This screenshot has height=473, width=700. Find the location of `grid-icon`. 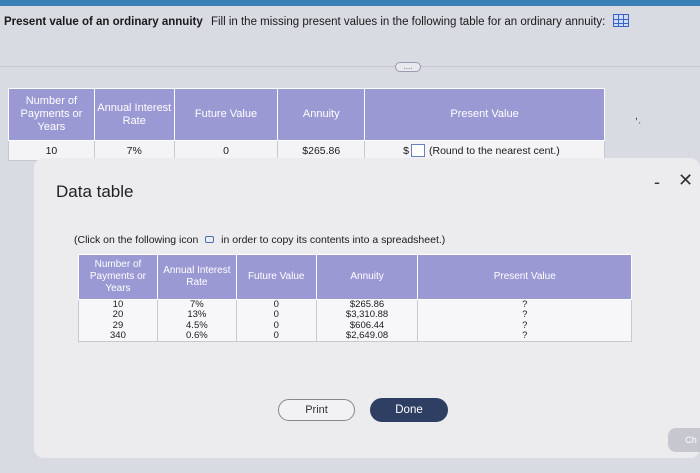

grid-icon is located at coordinates (620, 20).